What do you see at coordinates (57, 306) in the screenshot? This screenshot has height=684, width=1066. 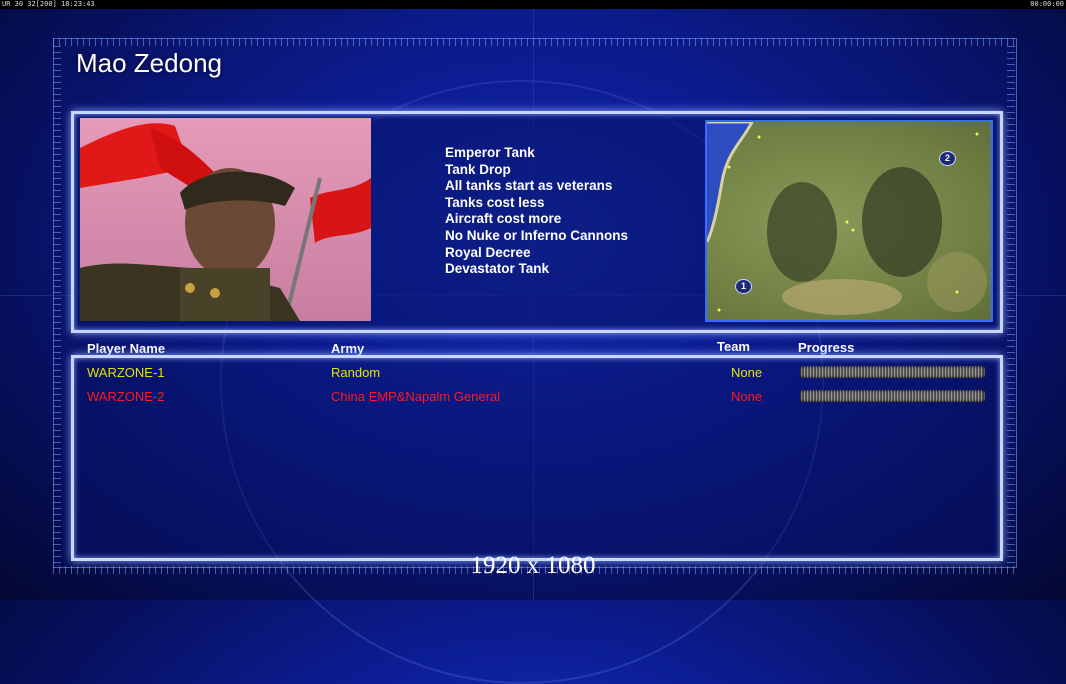 I see `frame-ruler-left` at bounding box center [57, 306].